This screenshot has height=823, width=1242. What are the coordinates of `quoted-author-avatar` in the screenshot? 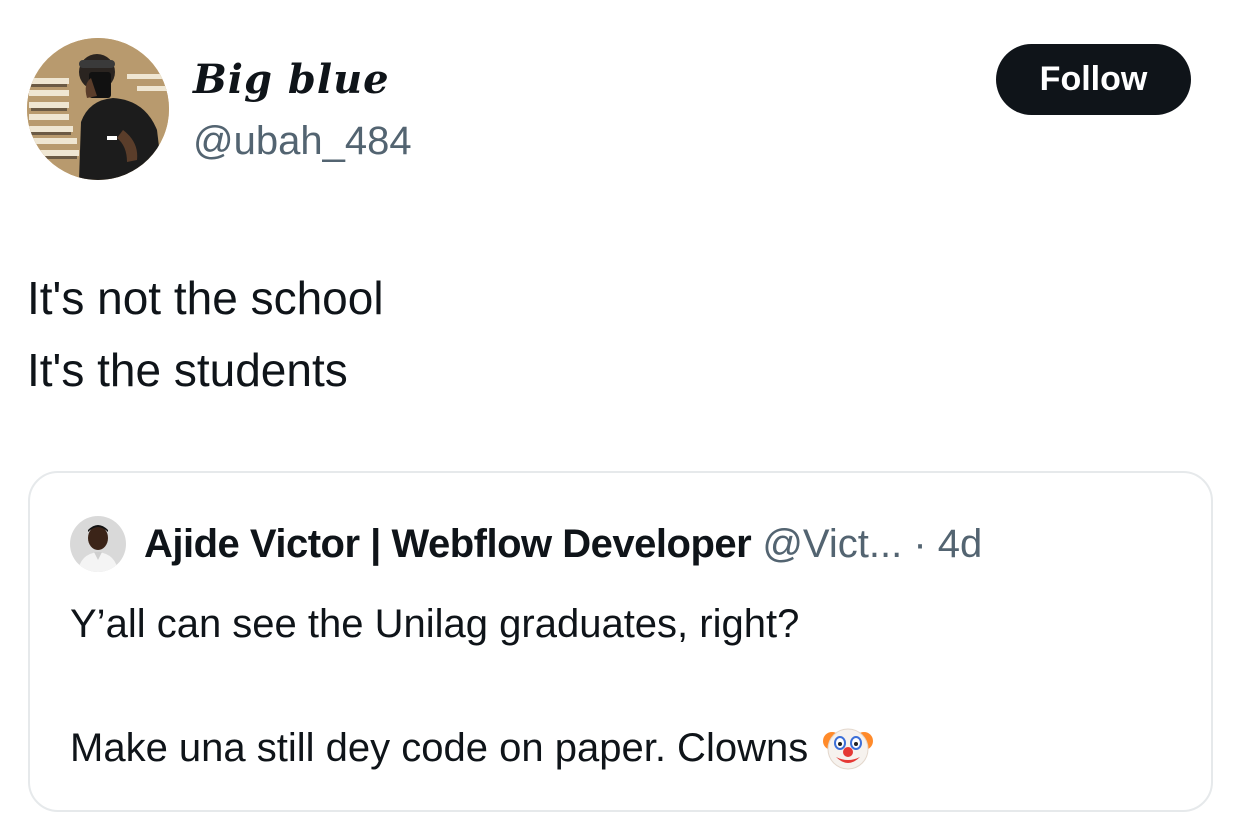 It's located at (98, 544).